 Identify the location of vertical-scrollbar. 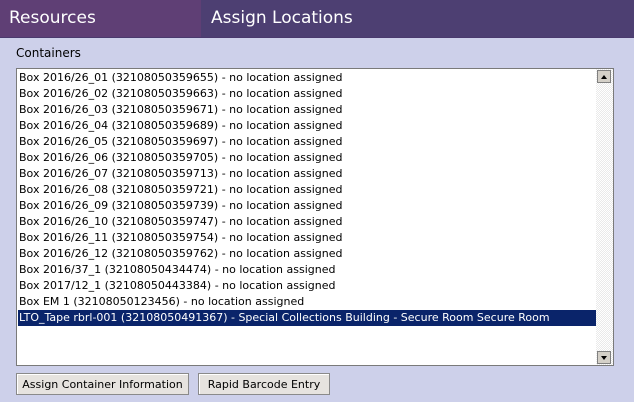
(604, 217).